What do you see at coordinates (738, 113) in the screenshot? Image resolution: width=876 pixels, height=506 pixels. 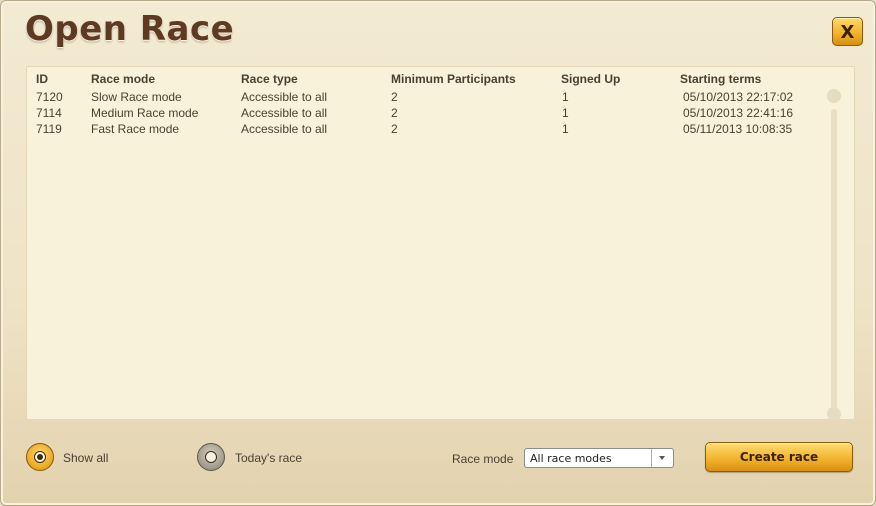 I see `cell-starting-terms: 05/10/2013 22:41:16` at bounding box center [738, 113].